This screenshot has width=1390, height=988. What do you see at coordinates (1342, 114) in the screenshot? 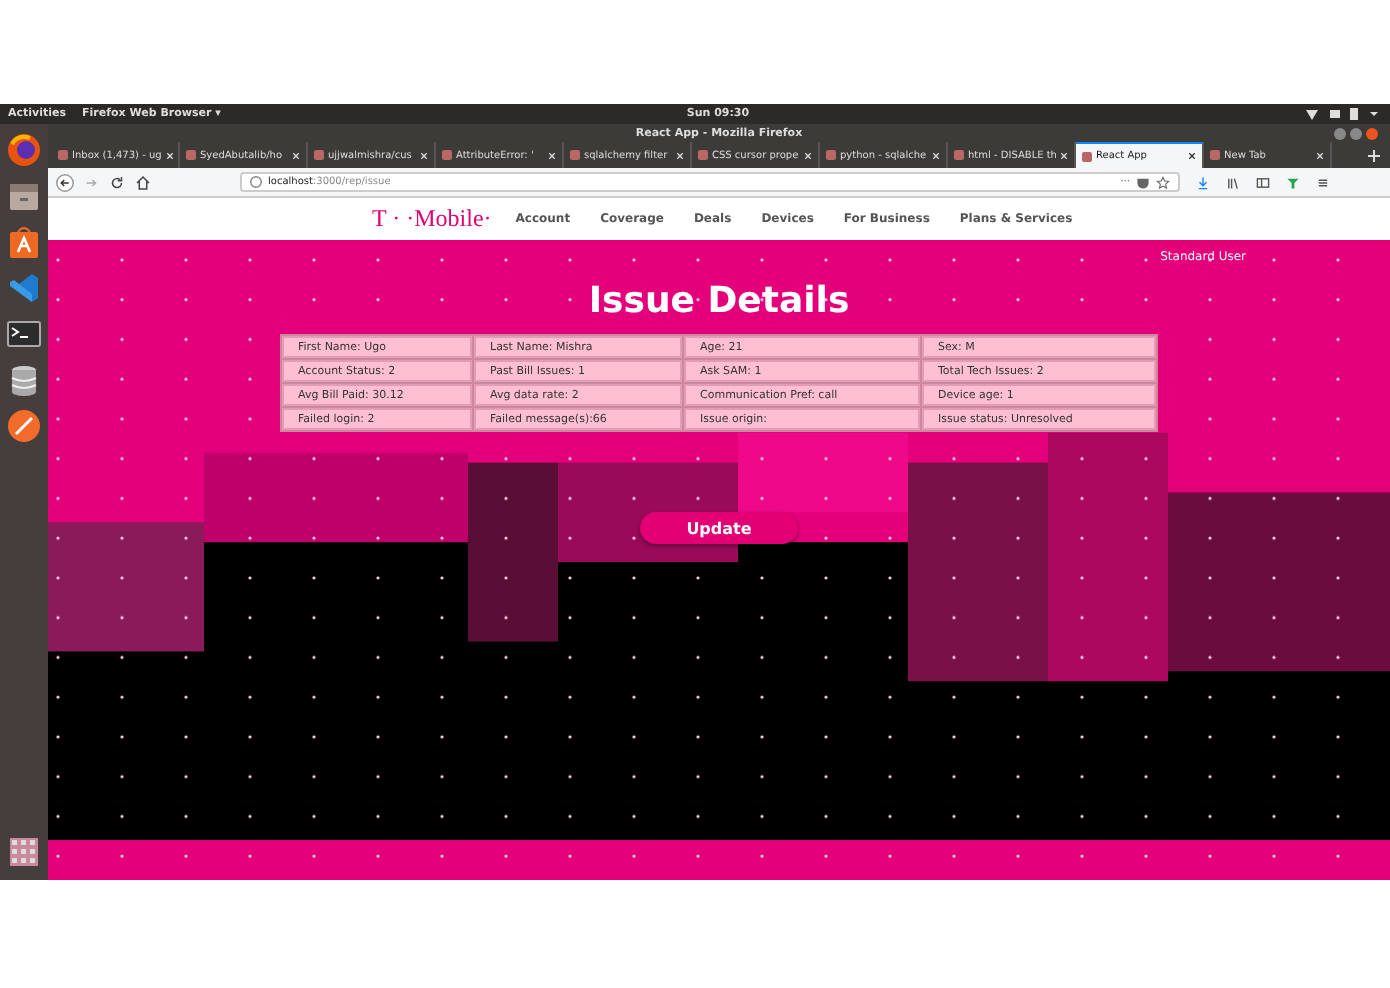
I see `system-tray-icon` at bounding box center [1342, 114].